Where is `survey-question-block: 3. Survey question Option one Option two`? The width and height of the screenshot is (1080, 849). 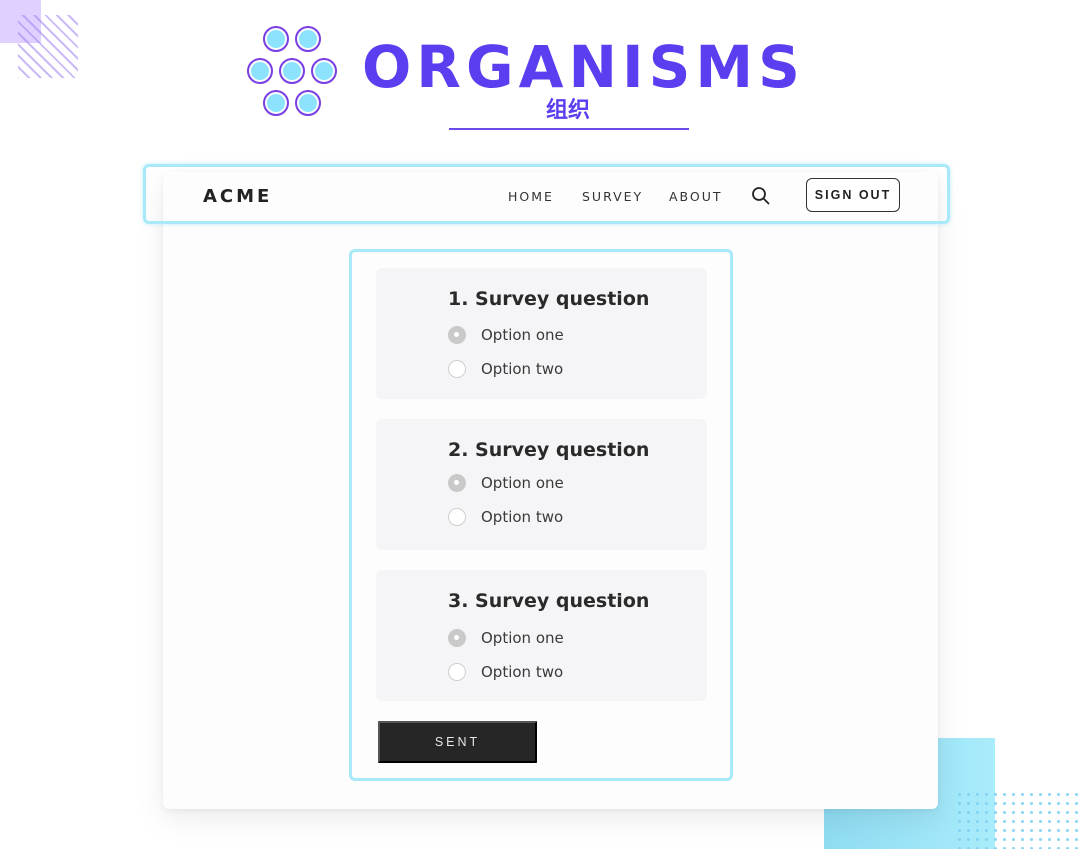 survey-question-block: 3. Survey question Option one Option two is located at coordinates (541, 635).